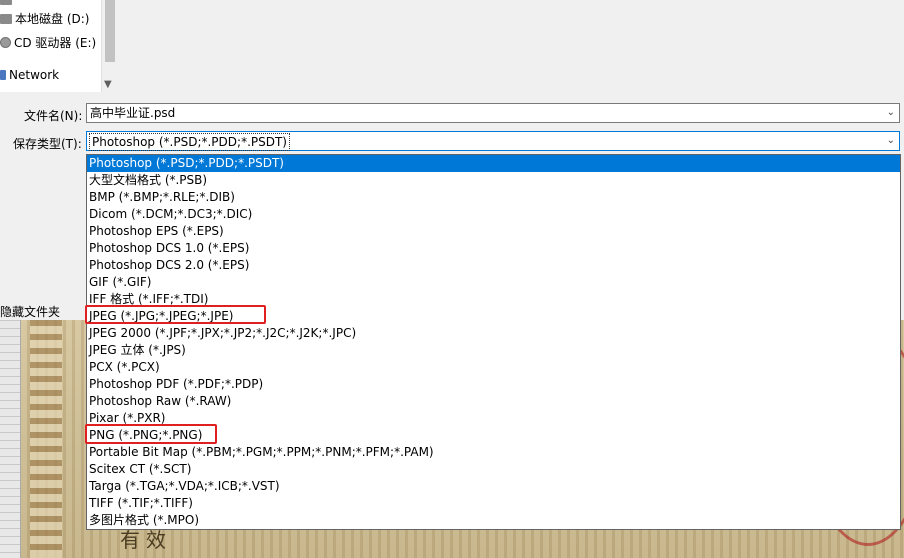  Describe the element at coordinates (34, 75) in the screenshot. I see `nav-item-label: Network` at that location.